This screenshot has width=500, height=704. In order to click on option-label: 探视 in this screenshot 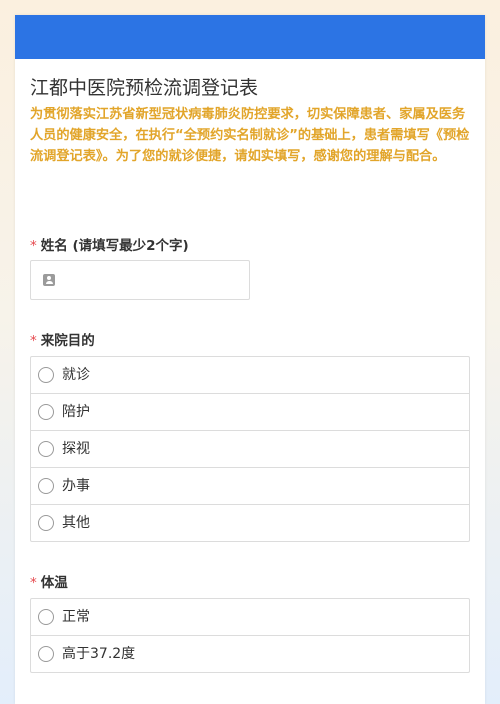, I will do `click(76, 449)`.